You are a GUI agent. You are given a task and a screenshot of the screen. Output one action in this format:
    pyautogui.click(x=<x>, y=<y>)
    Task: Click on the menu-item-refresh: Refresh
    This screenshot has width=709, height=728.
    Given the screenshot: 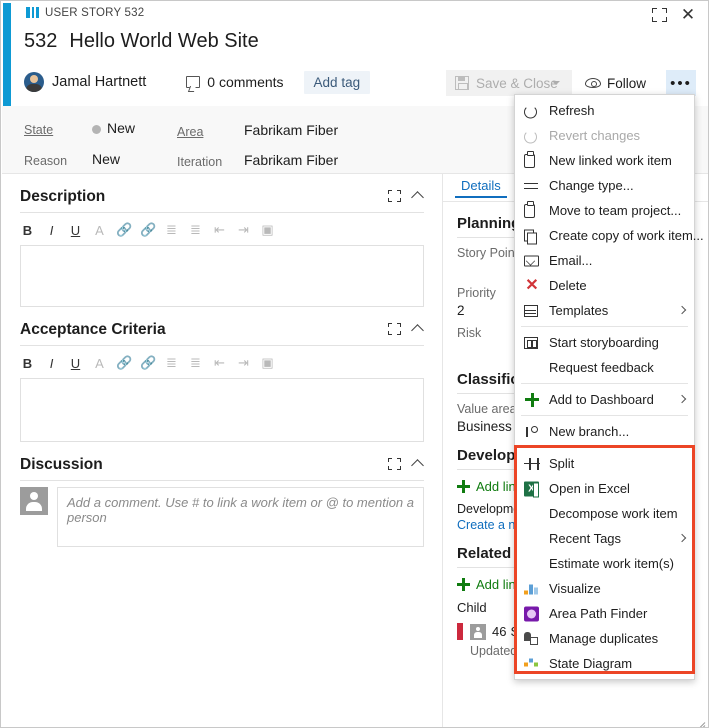 What is the action you would take?
    pyautogui.click(x=604, y=110)
    